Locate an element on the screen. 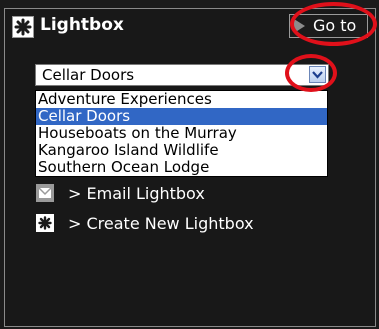 This screenshot has height=329, width=379. envelope-icon is located at coordinates (45, 193).